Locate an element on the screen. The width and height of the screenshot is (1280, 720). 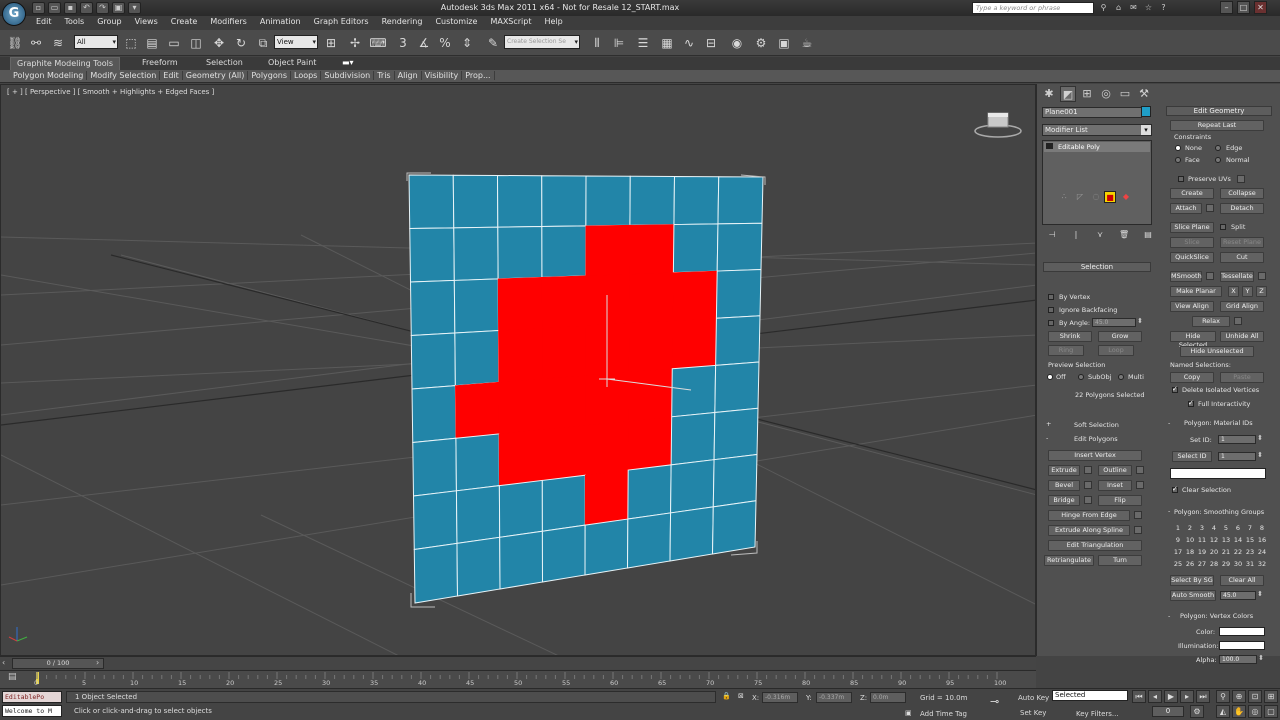
tab-freeform: Freeform is located at coordinates (160, 62).